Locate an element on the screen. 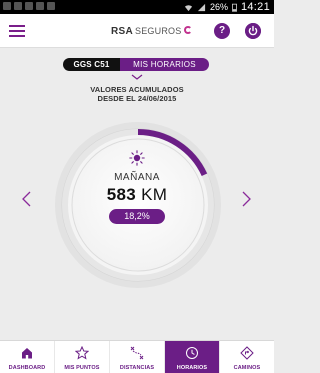  star-icon is located at coordinates (82, 353).